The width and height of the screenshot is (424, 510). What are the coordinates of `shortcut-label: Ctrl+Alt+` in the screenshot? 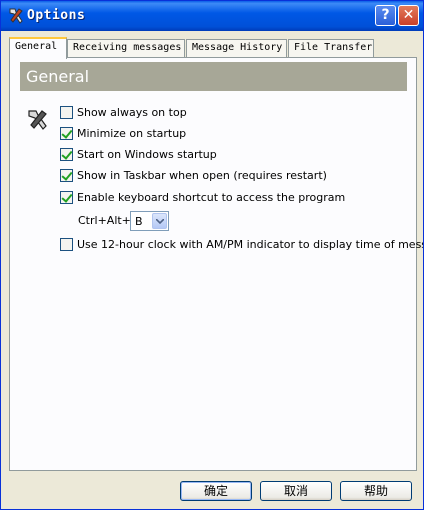 It's located at (104, 220).